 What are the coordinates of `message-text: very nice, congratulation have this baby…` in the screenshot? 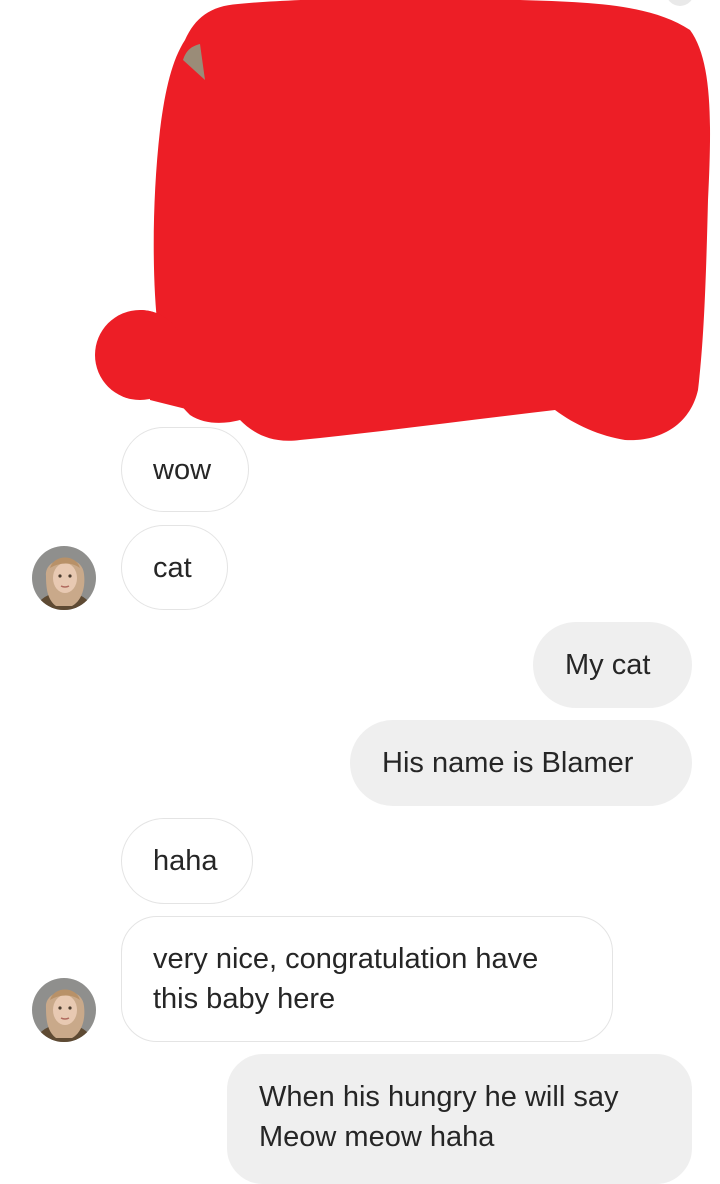 It's located at (346, 979).